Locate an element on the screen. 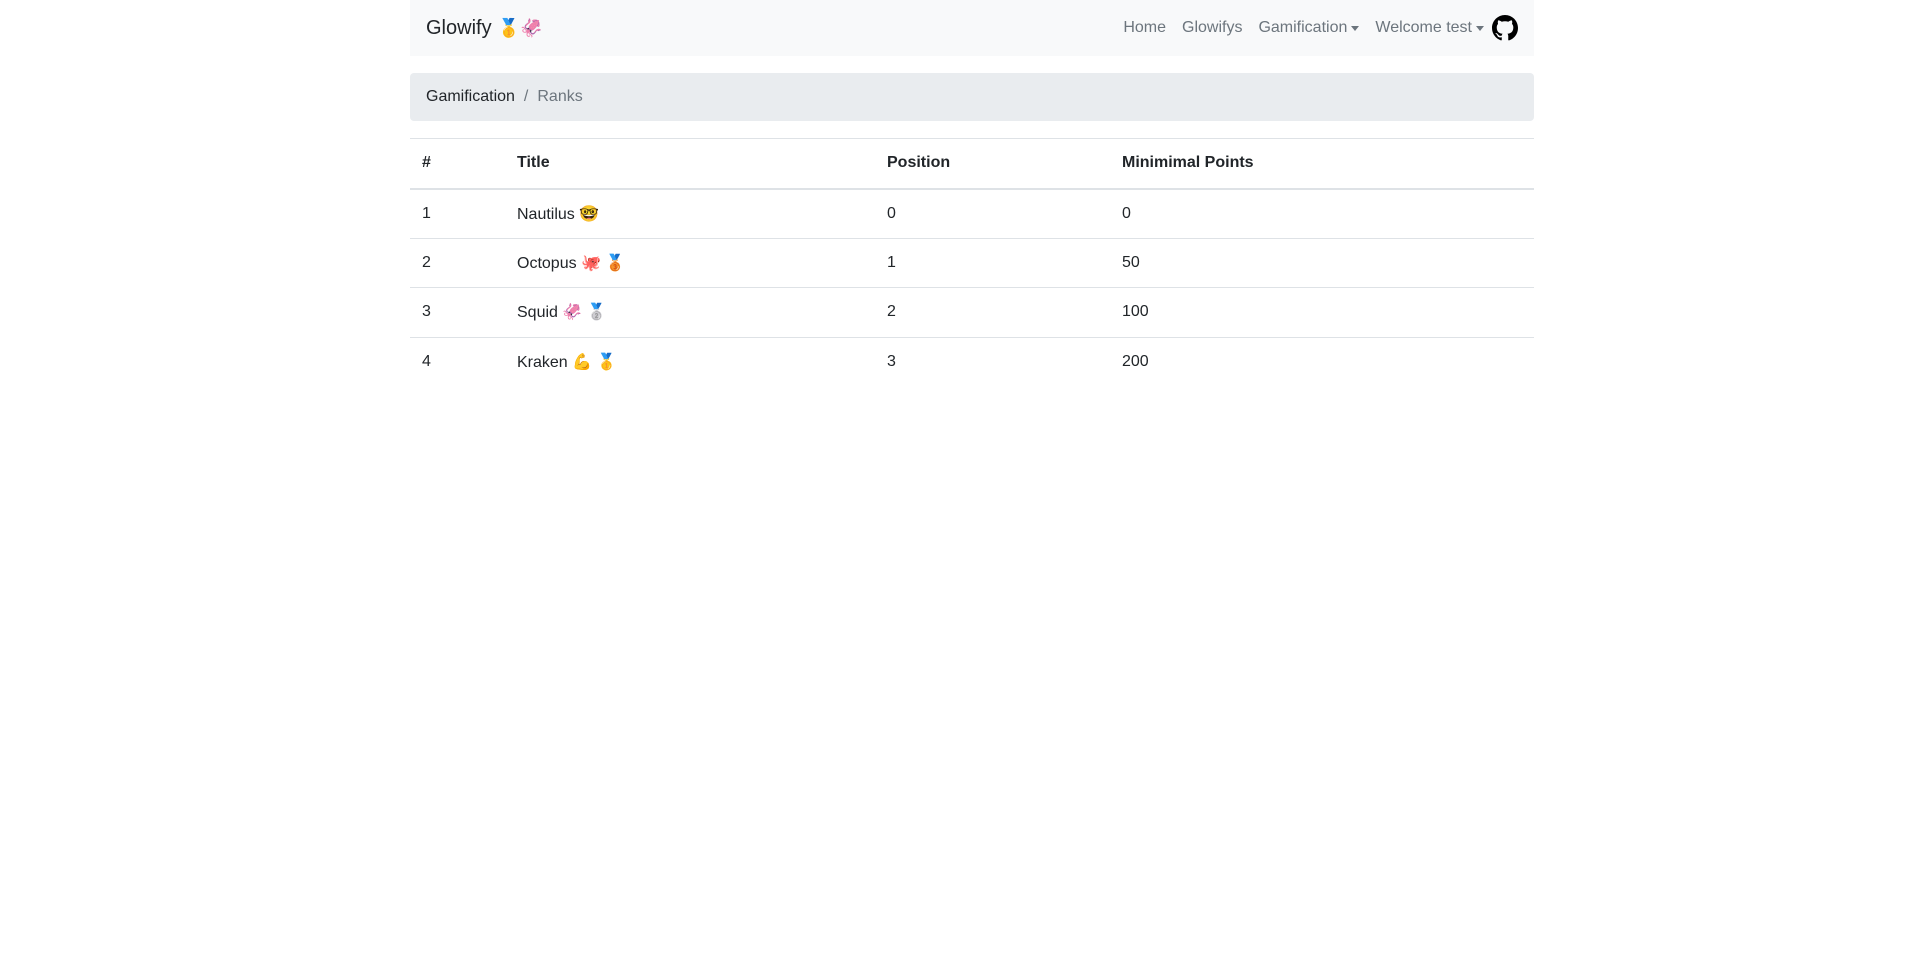  cell-num: 2 is located at coordinates (457, 263).